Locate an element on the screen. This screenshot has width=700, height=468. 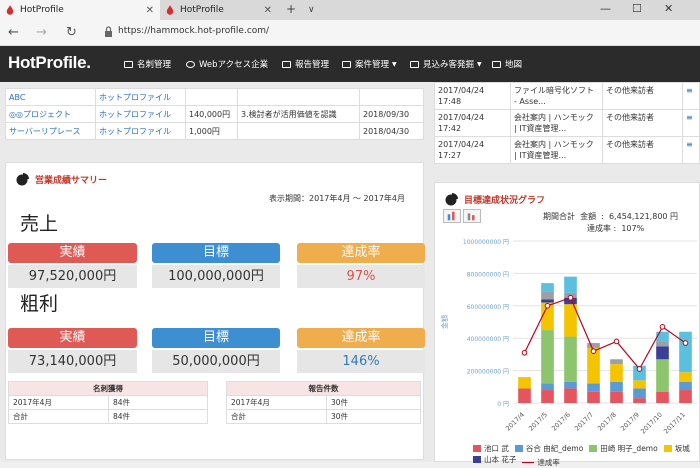
nav-label: 報告管理 is located at coordinates (312, 65).